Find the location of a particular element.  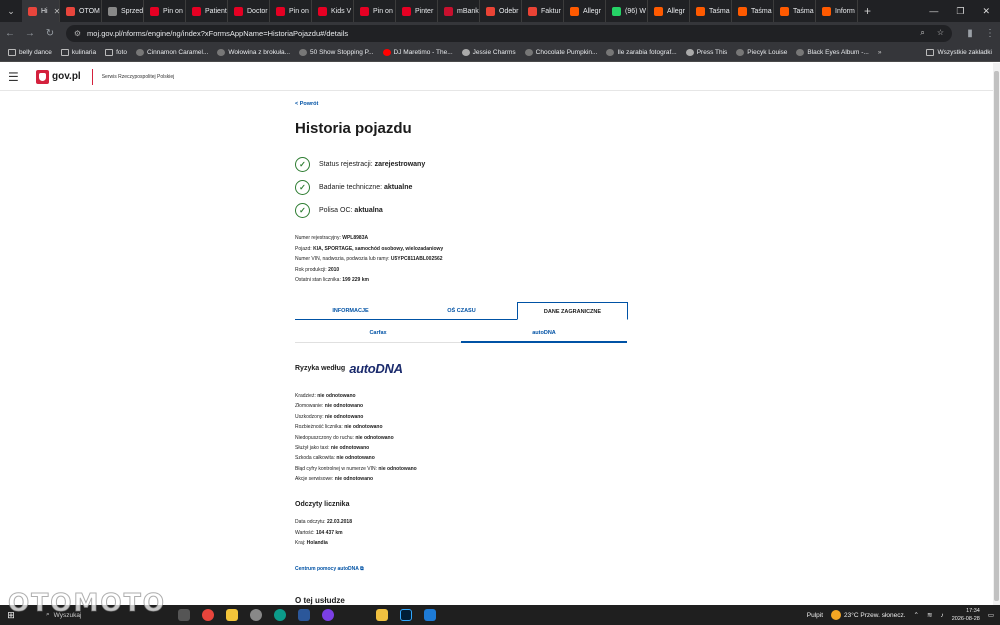

folder-app-icon is located at coordinates (382, 615).